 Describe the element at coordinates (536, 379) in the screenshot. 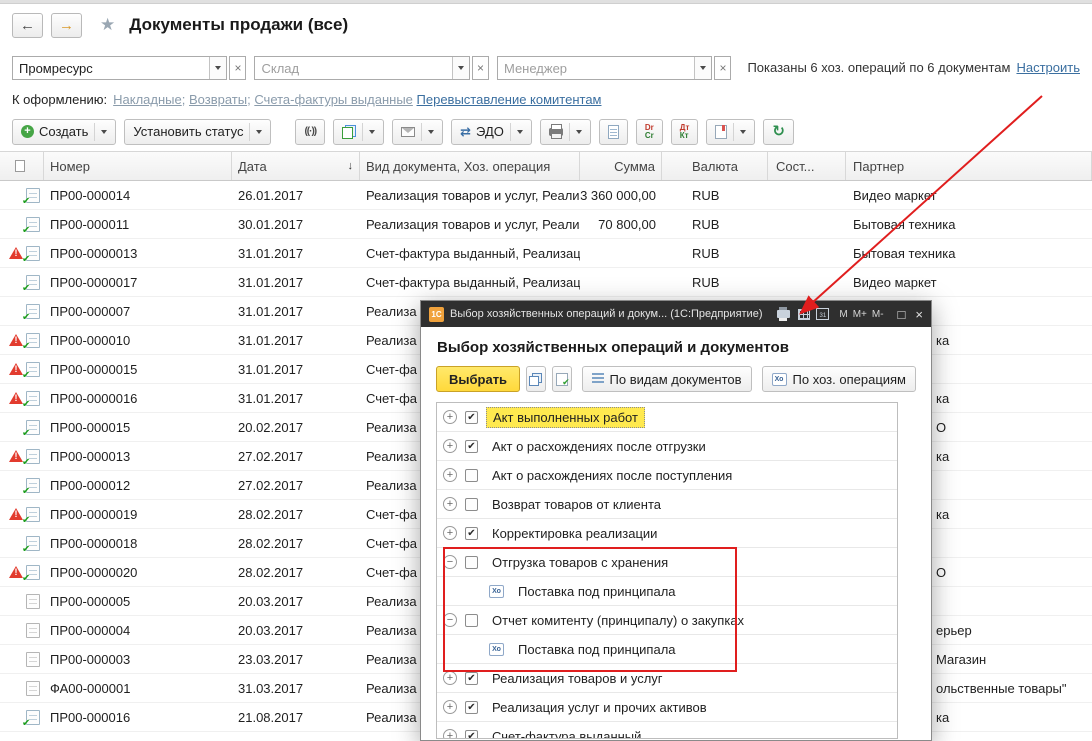

I see `copy-button` at that location.